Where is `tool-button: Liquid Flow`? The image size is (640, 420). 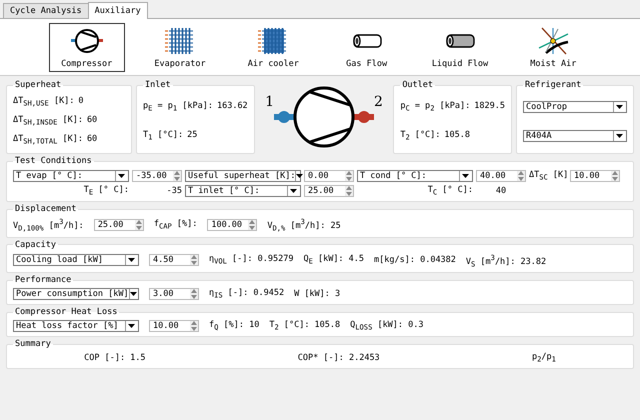
tool-button: Liquid Flow is located at coordinates (460, 47).